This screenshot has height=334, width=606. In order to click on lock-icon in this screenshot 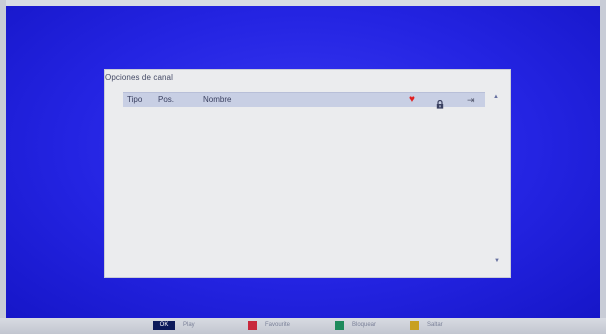, I will do `click(440, 102)`.